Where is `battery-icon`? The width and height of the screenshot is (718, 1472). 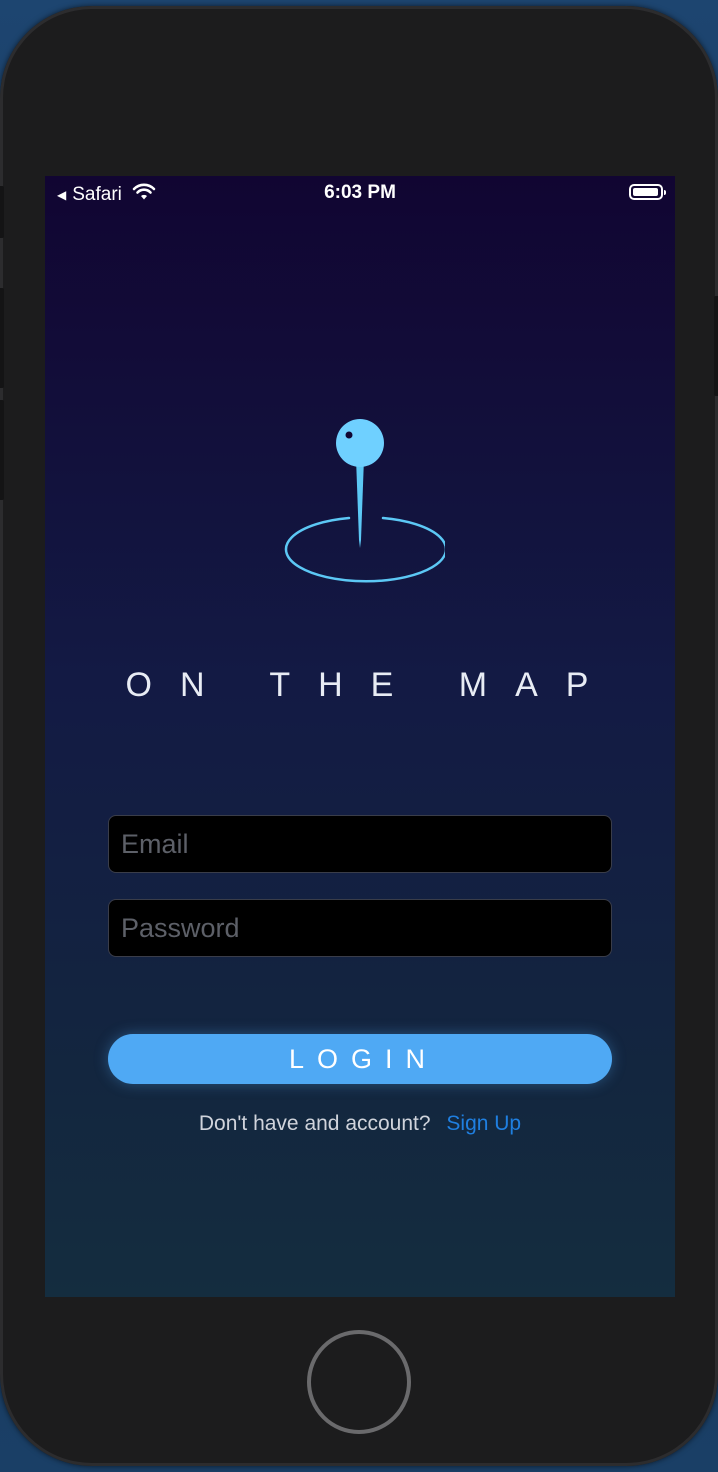
battery-icon is located at coordinates (647, 192).